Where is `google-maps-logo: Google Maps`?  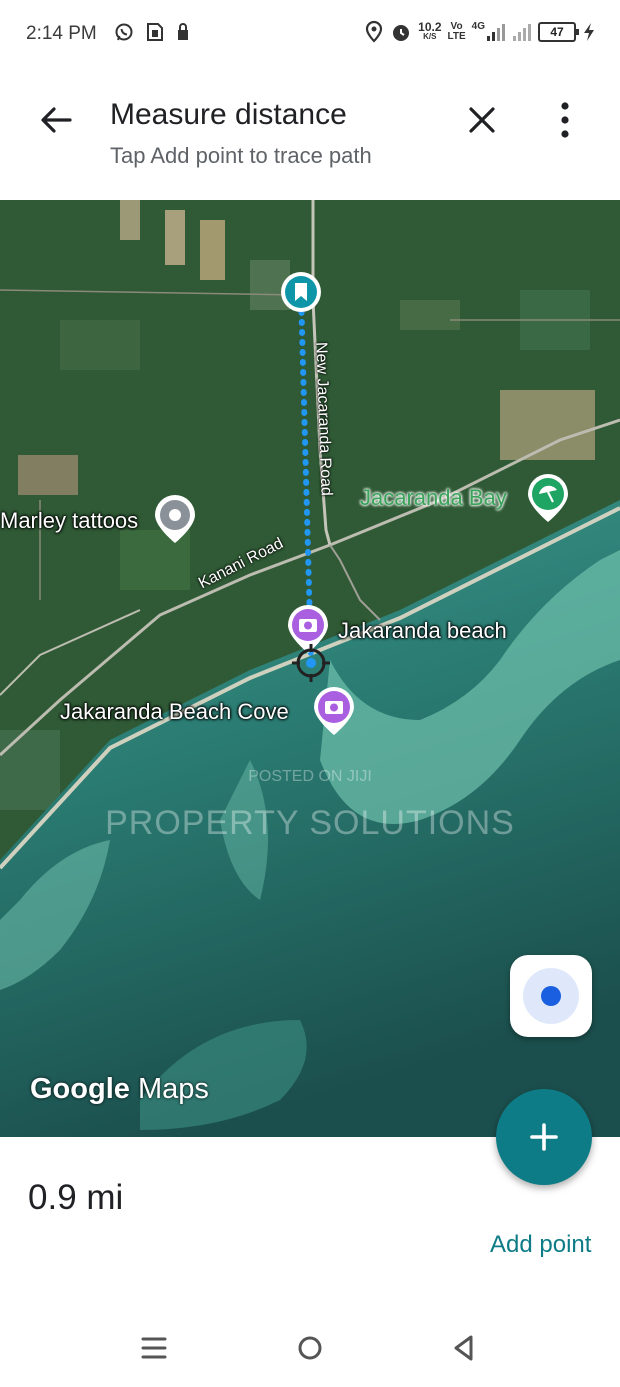 google-maps-logo: Google Maps is located at coordinates (119, 1089).